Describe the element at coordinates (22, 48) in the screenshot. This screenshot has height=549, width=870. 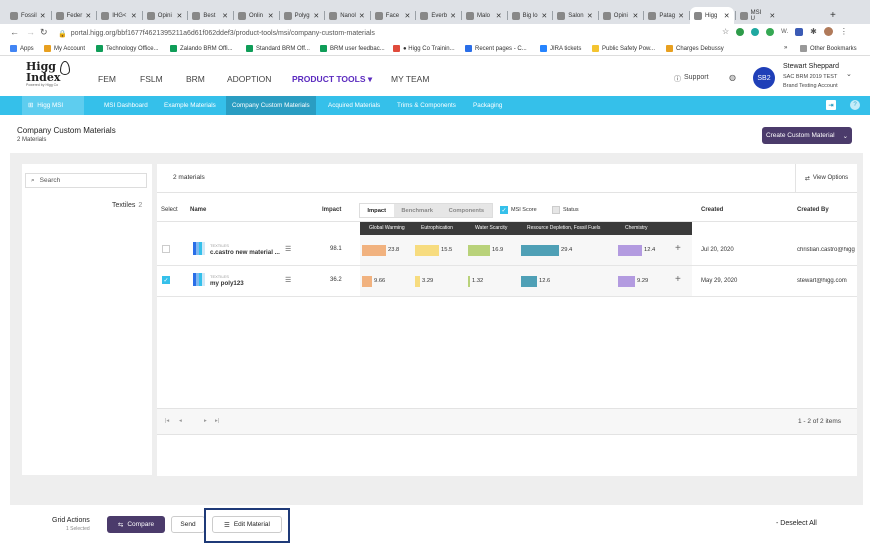
I see `bookmark-apps: Apps` at that location.